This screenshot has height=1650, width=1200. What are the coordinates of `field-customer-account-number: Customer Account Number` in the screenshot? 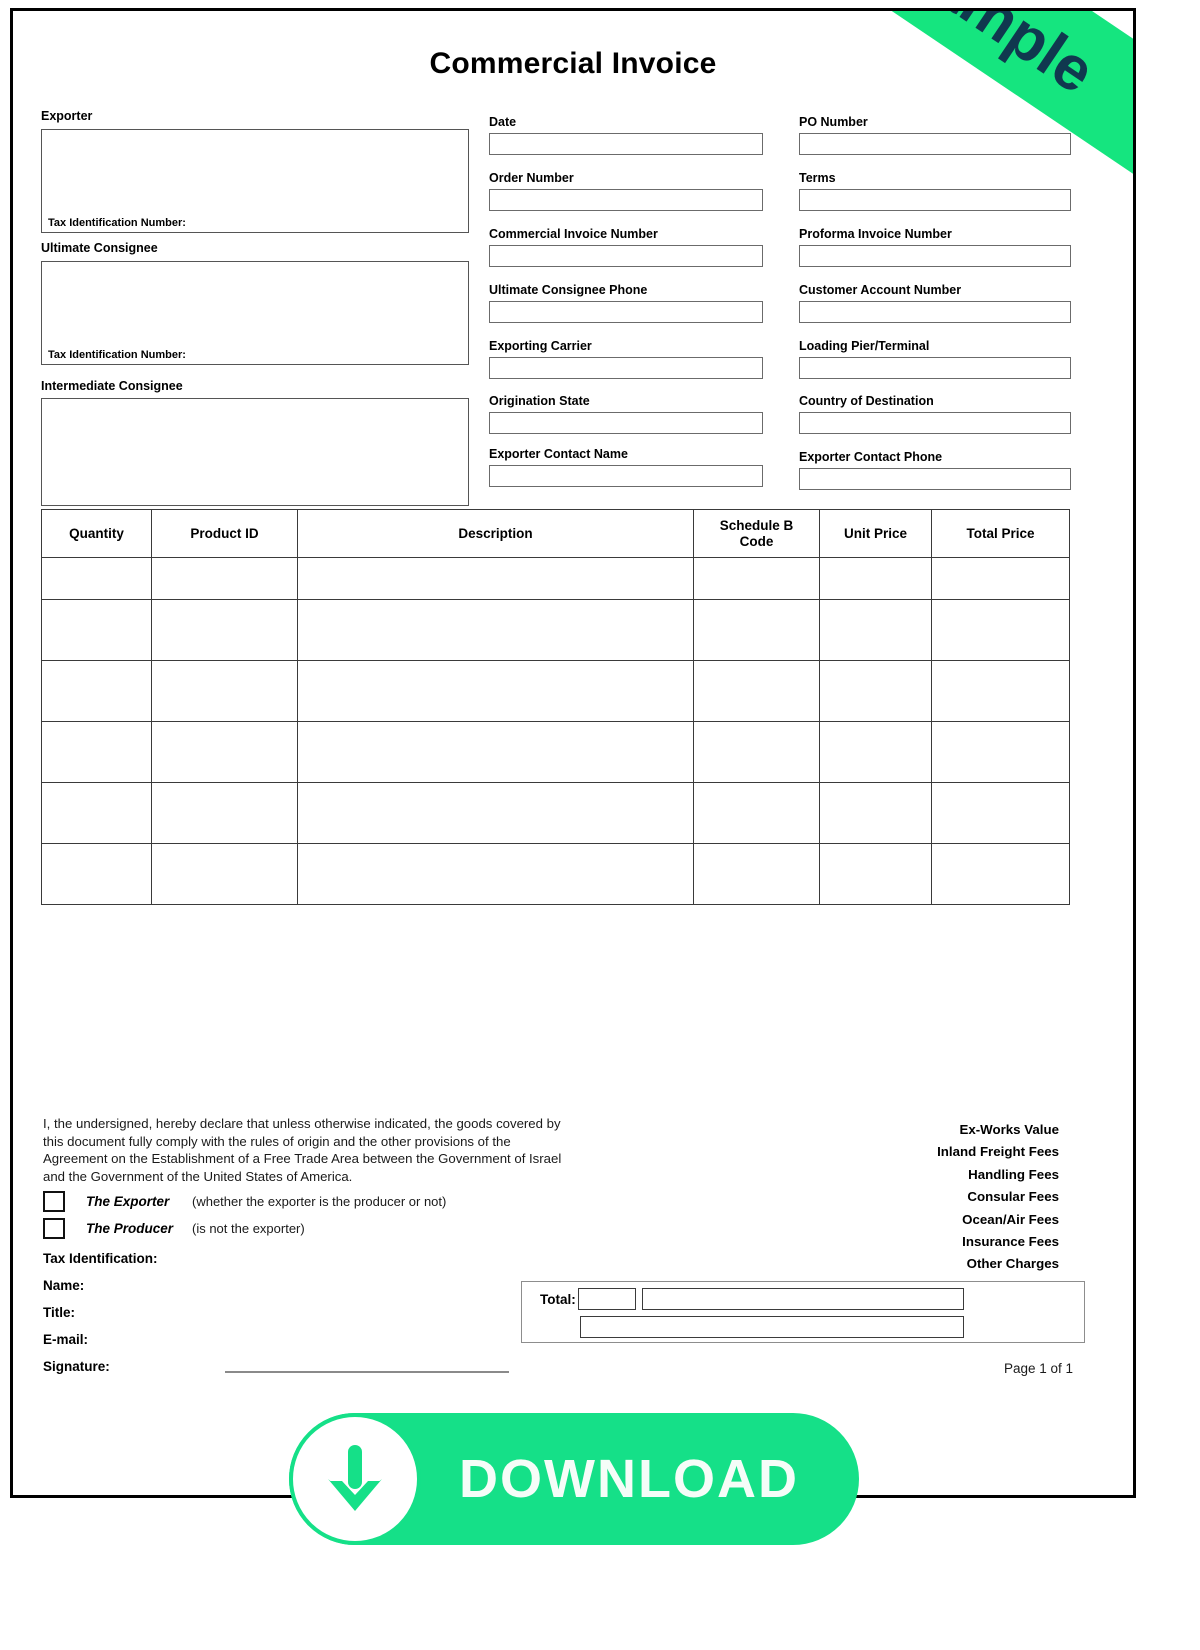 It's located at (935, 303).